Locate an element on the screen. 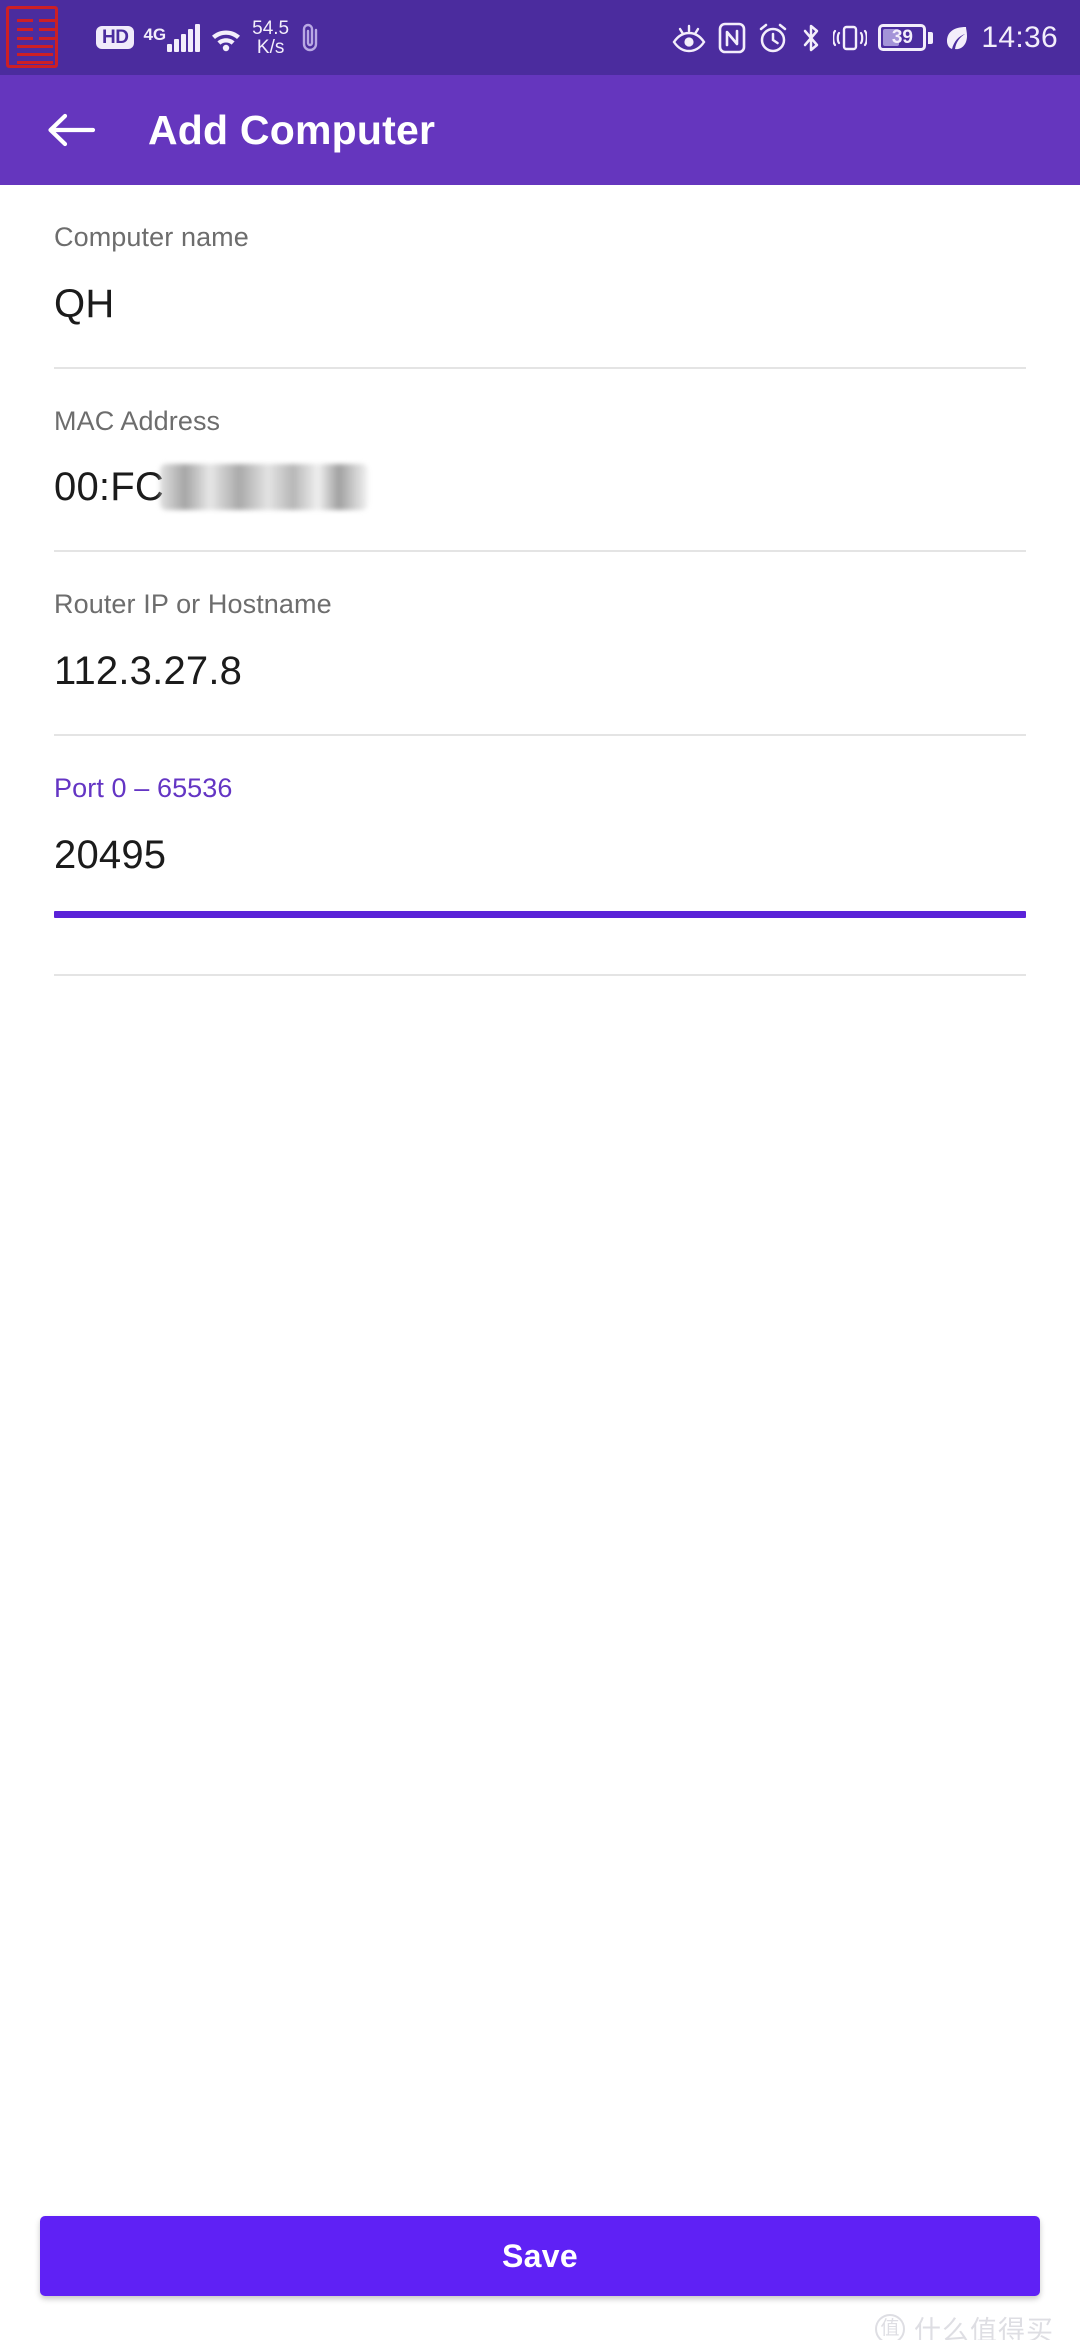 The height and width of the screenshot is (2340, 1080). watermark-text: 什么值得买 is located at coordinates (984, 2328).